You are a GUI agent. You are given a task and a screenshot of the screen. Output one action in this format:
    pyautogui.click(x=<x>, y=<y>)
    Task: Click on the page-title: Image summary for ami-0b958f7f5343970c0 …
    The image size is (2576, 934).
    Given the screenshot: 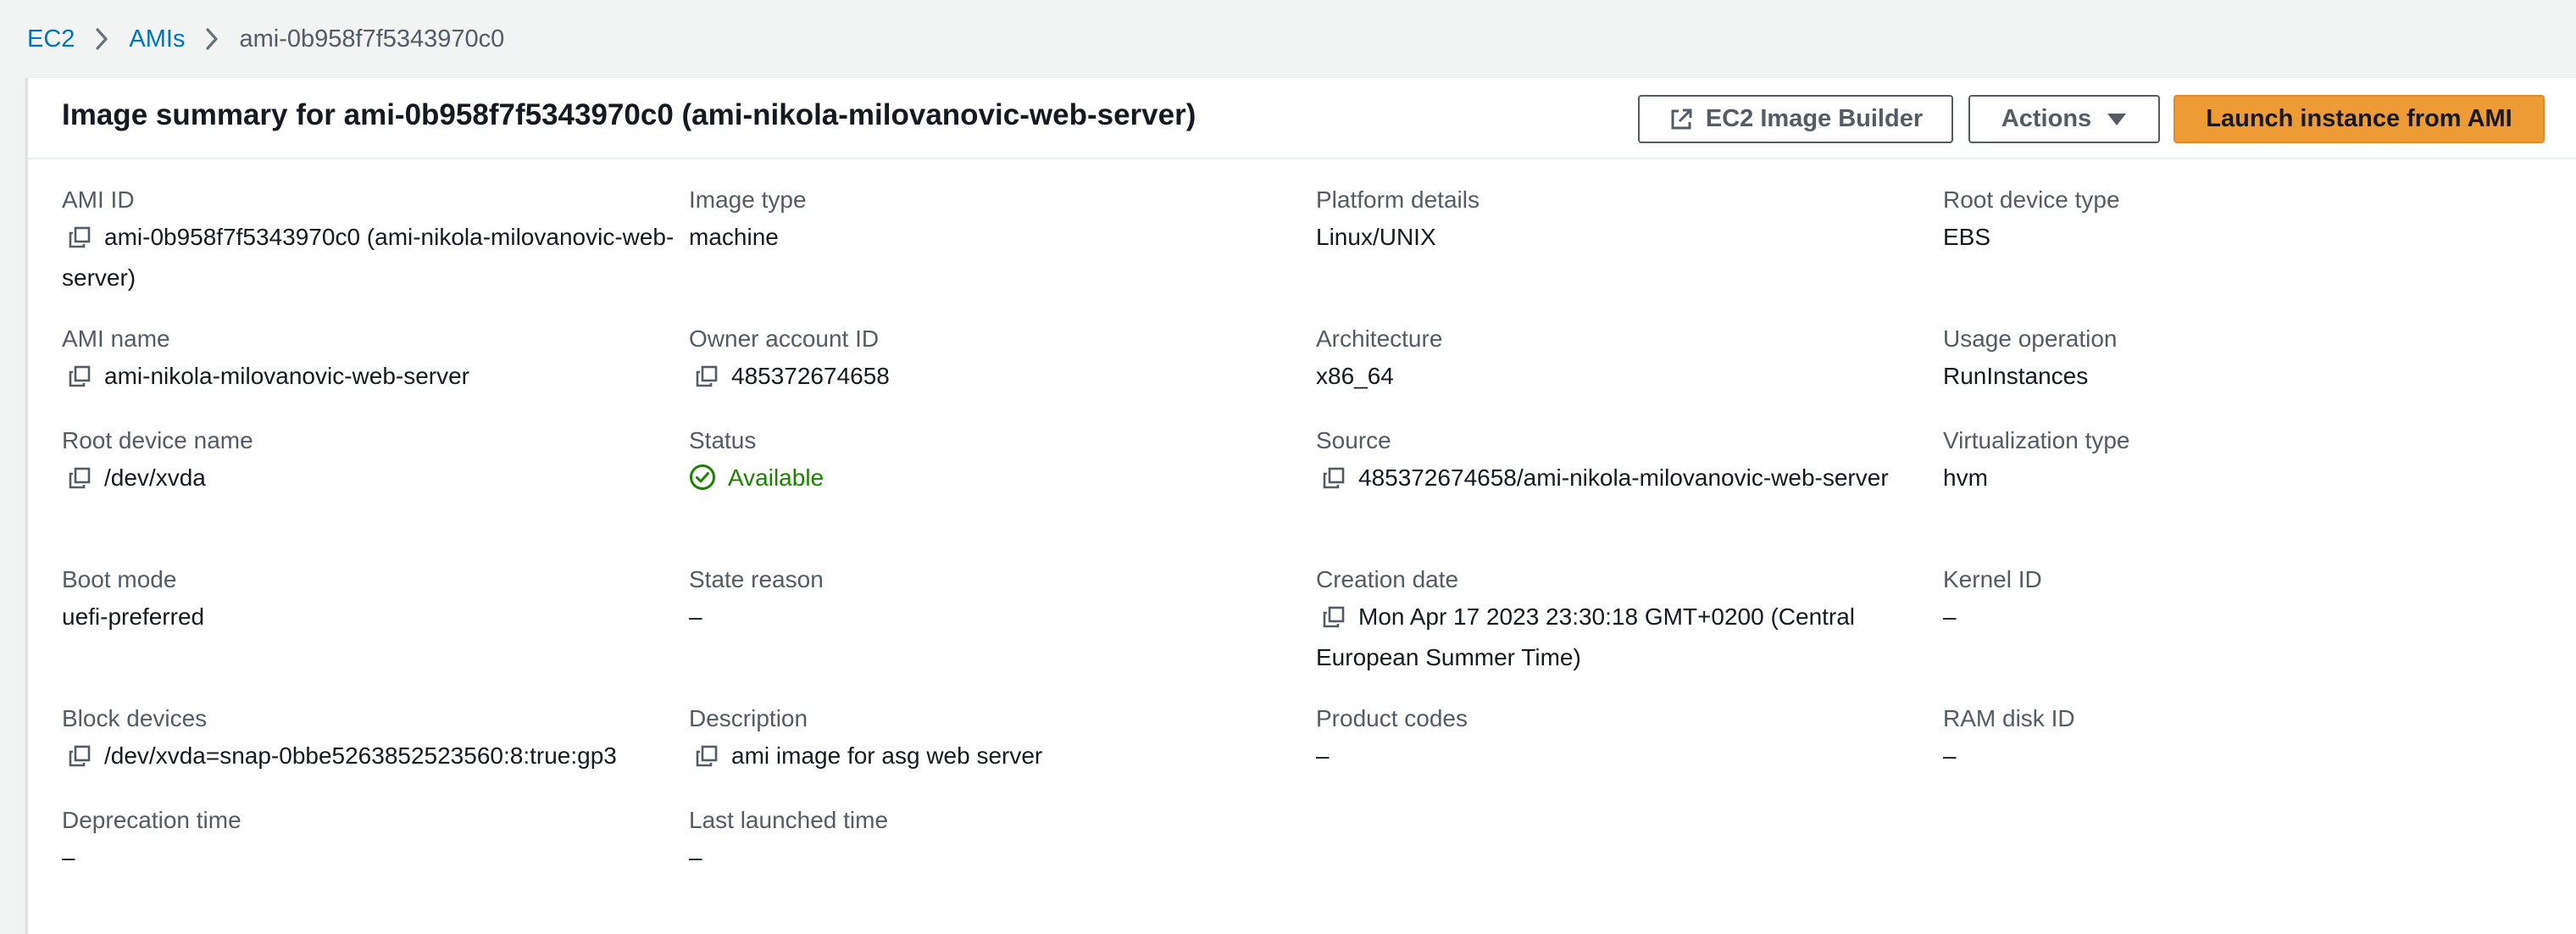 What is the action you would take?
    pyautogui.click(x=629, y=114)
    